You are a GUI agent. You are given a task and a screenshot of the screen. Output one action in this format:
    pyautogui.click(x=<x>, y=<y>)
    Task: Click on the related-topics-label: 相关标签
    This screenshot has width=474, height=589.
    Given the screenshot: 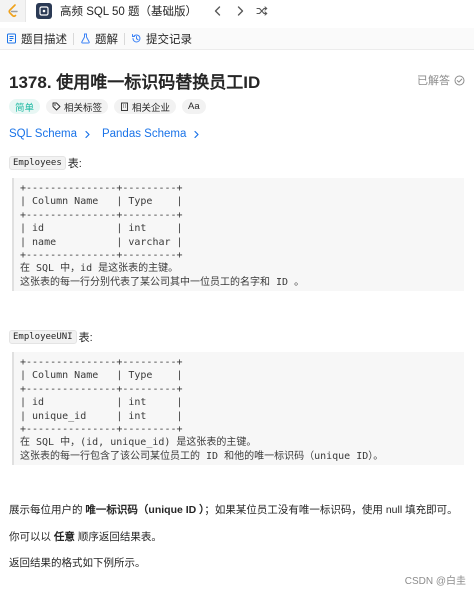 What is the action you would take?
    pyautogui.click(x=83, y=108)
    